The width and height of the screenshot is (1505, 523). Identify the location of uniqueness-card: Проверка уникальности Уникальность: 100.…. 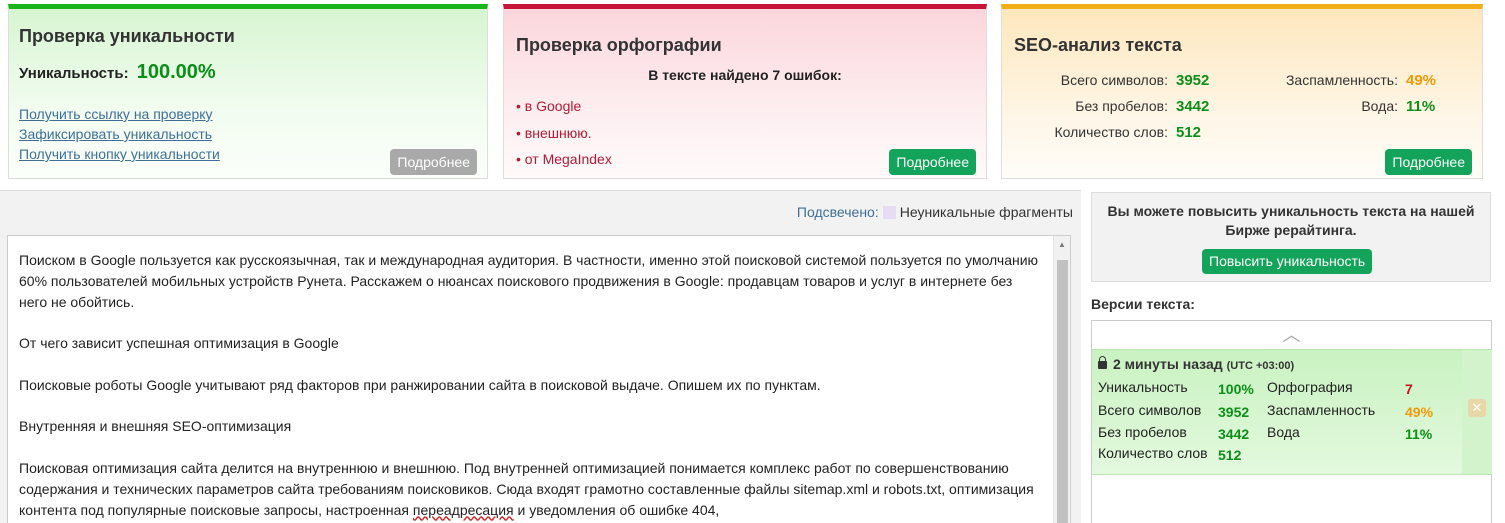
(248, 91).